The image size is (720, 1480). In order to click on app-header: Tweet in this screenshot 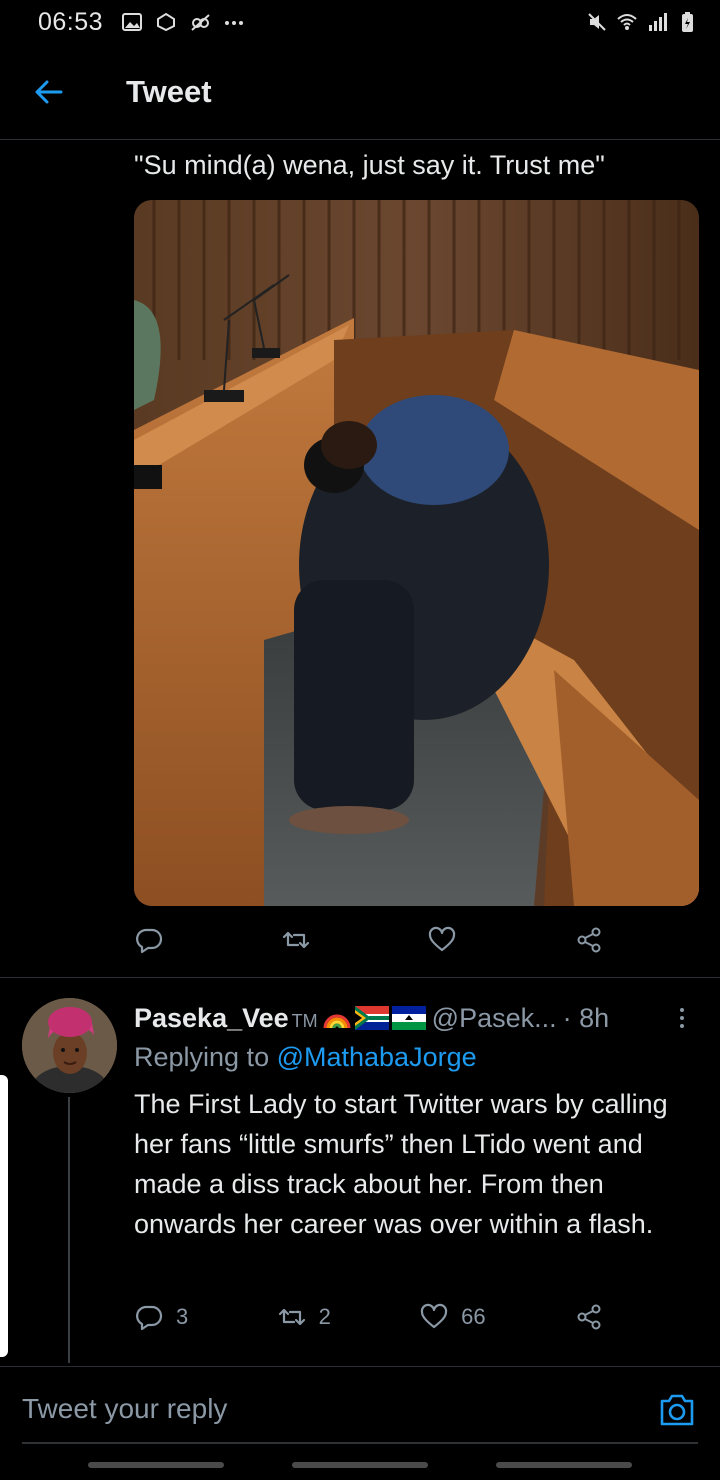, I will do `click(360, 92)`.